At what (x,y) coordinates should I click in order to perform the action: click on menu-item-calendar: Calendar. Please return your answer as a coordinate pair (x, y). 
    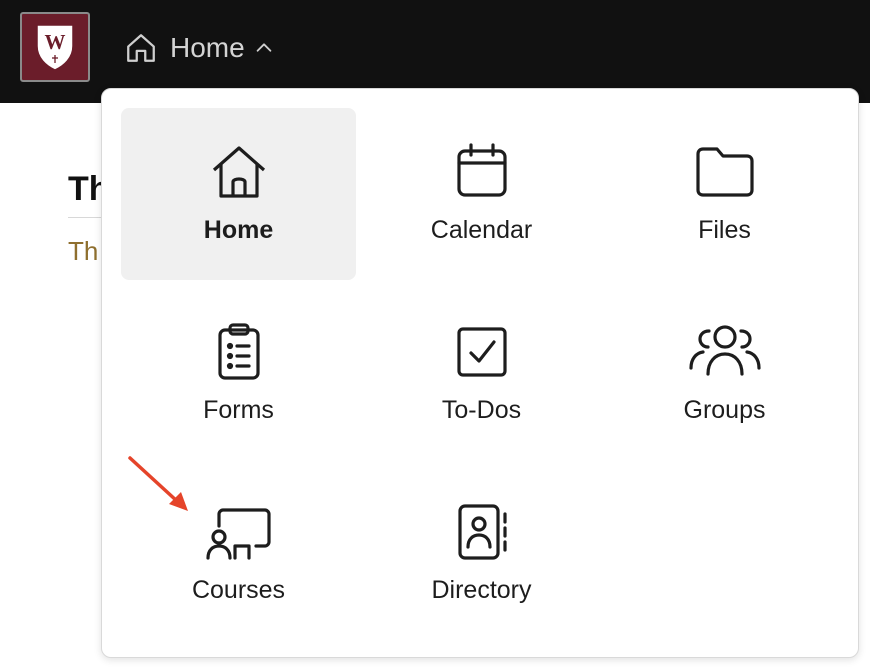
    Looking at the image, I should click on (481, 194).